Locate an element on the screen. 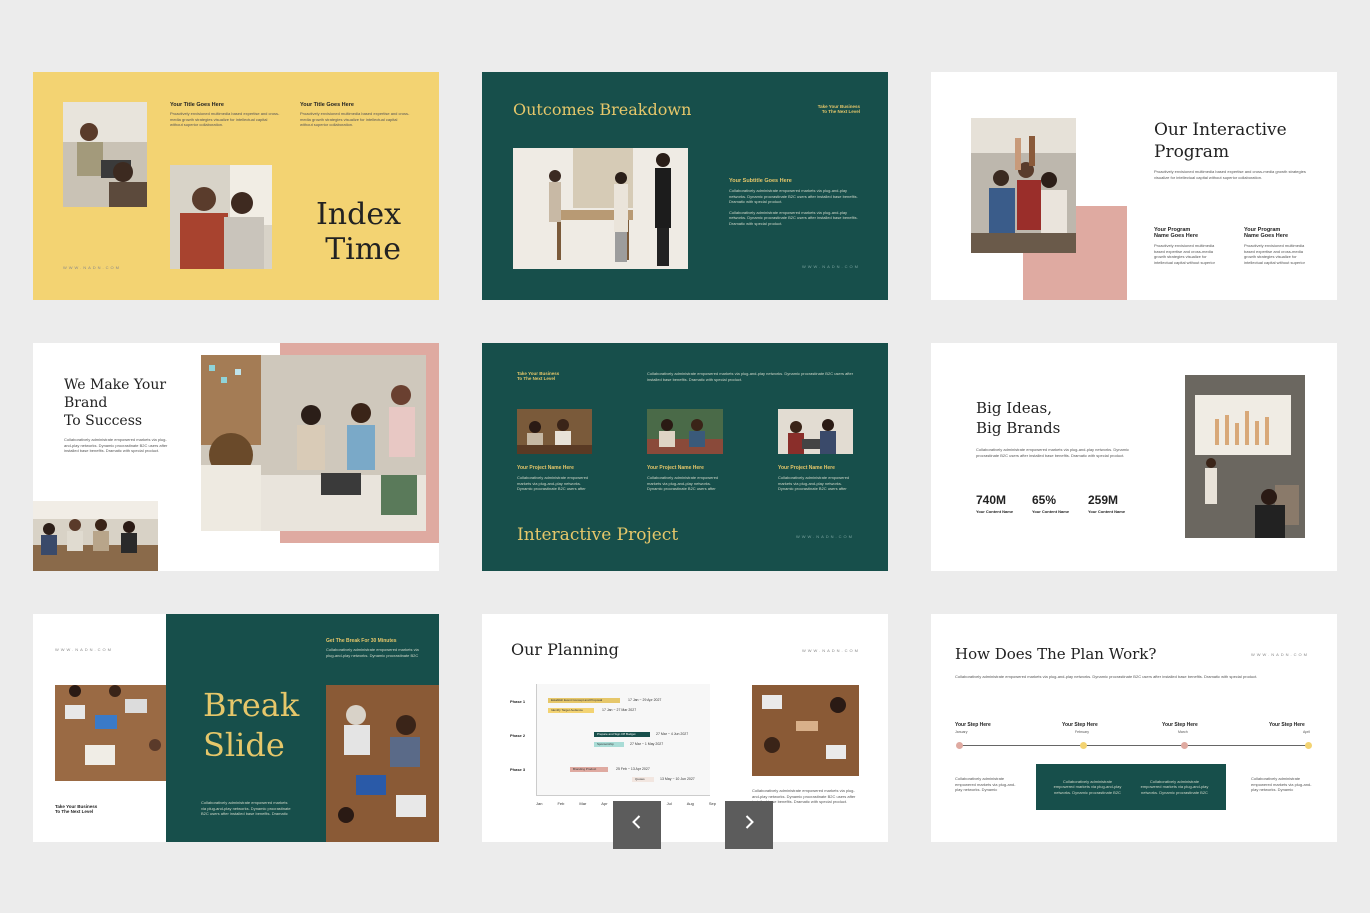 The height and width of the screenshot is (913, 1370). task-bar-3: Prepare and Sign Off Budget is located at coordinates (622, 734).